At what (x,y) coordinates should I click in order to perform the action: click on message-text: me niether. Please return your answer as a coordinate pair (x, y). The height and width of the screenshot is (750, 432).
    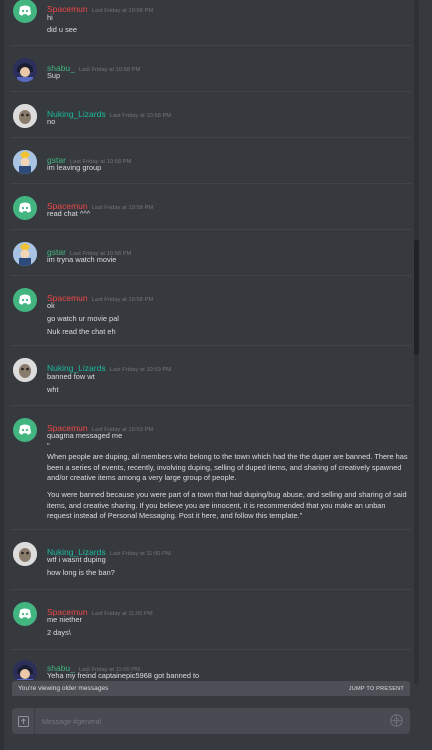
    Looking at the image, I should click on (64, 619).